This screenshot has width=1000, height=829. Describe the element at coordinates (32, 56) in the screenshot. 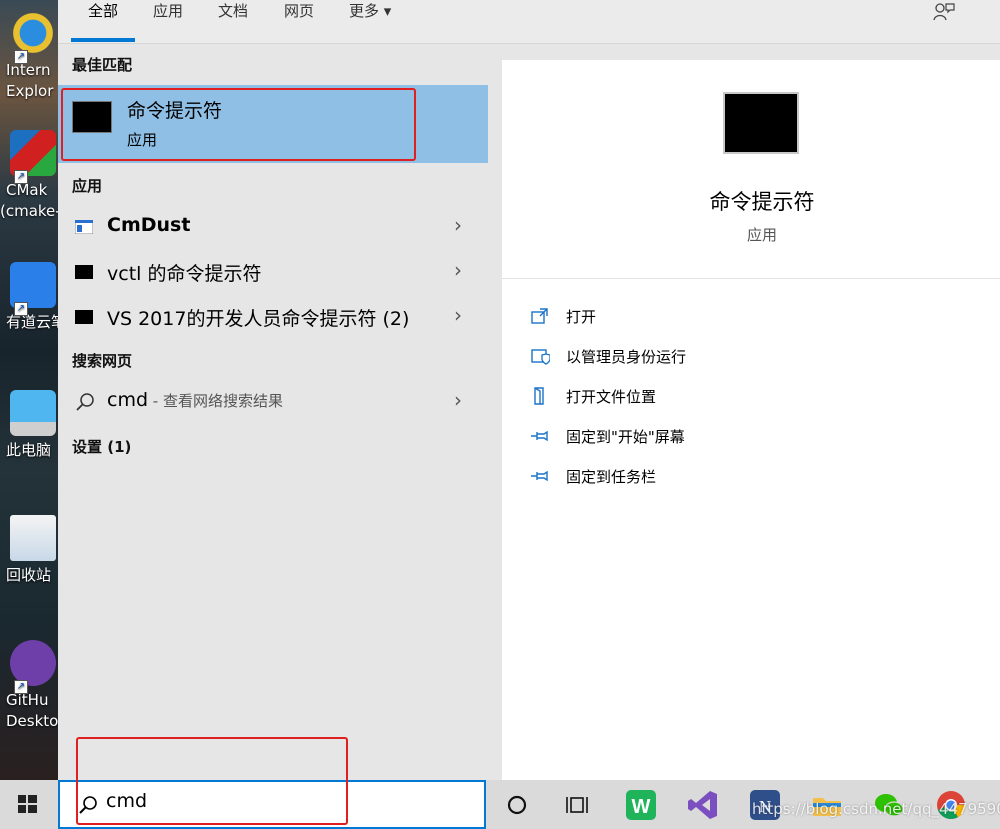

I see `desktop-icon-internet-explorer: ↗ Intern Explor` at that location.